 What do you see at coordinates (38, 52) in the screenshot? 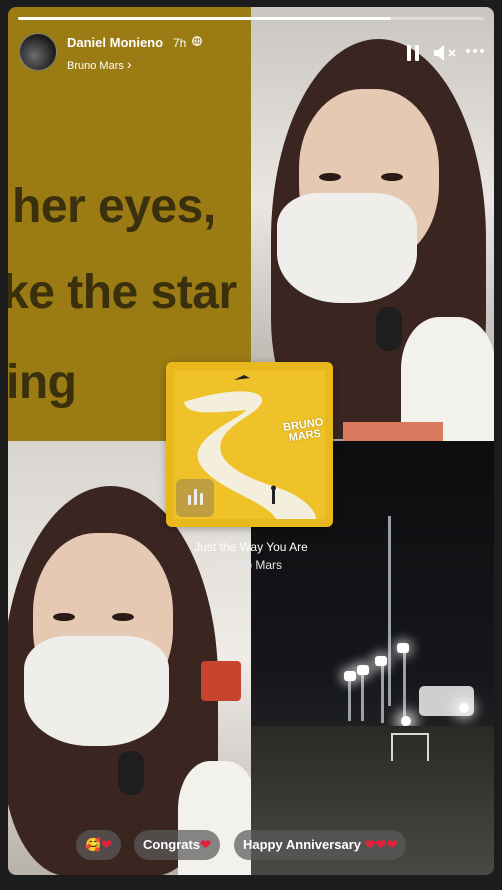
I see `avatar` at bounding box center [38, 52].